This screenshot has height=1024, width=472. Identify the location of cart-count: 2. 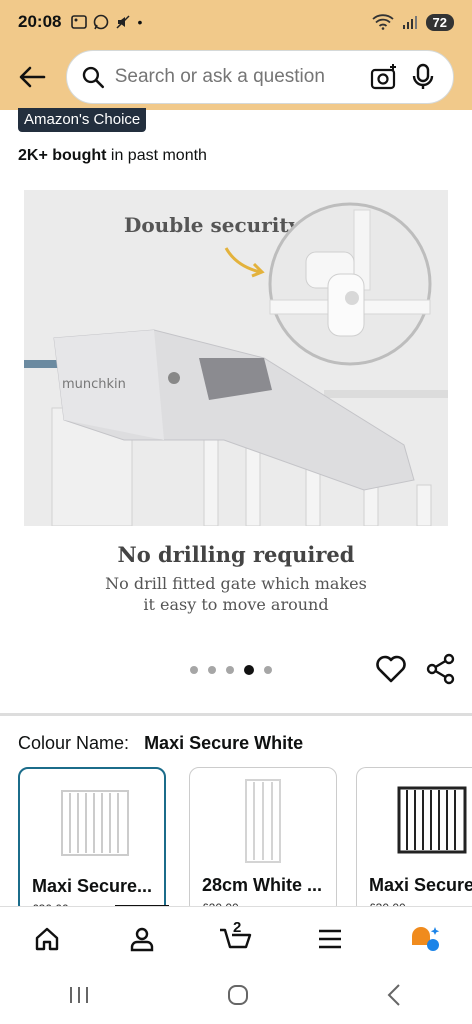
(237, 927).